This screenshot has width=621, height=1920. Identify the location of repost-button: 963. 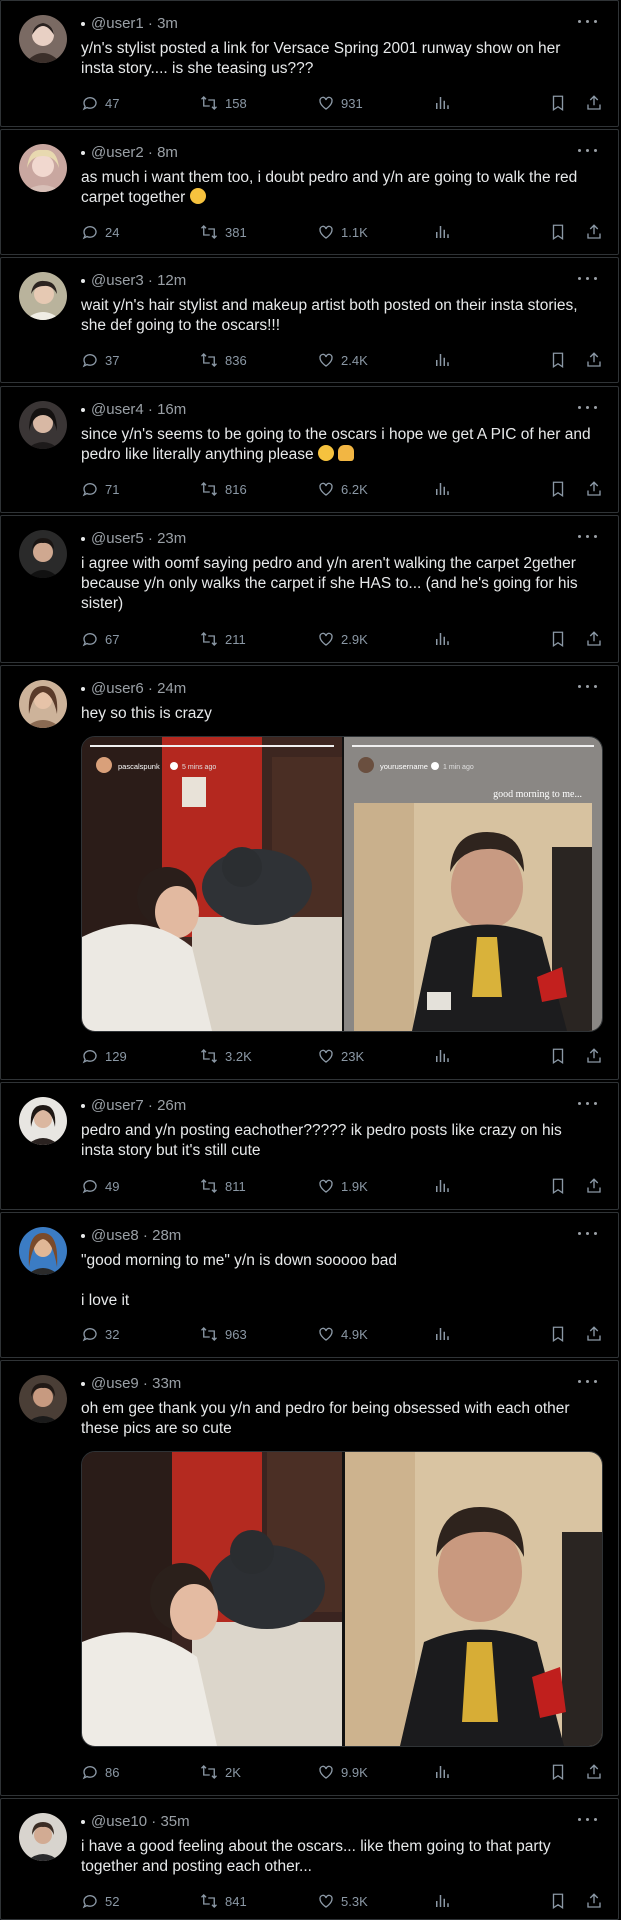
(223, 1334).